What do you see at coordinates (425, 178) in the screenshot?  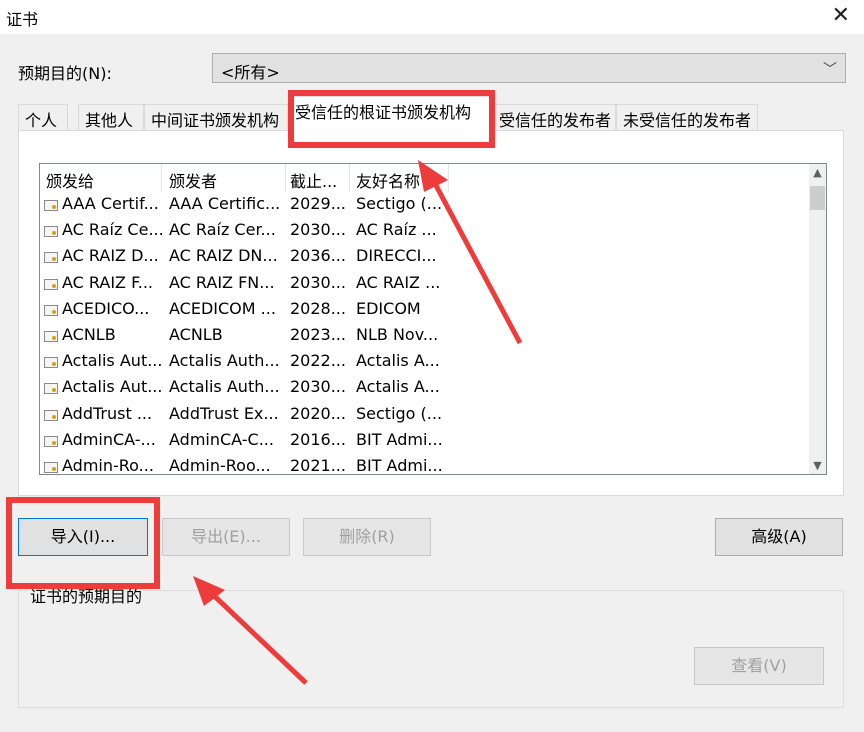 I see `list-header: 颁发给 颁发者 截止... 友好名称` at bounding box center [425, 178].